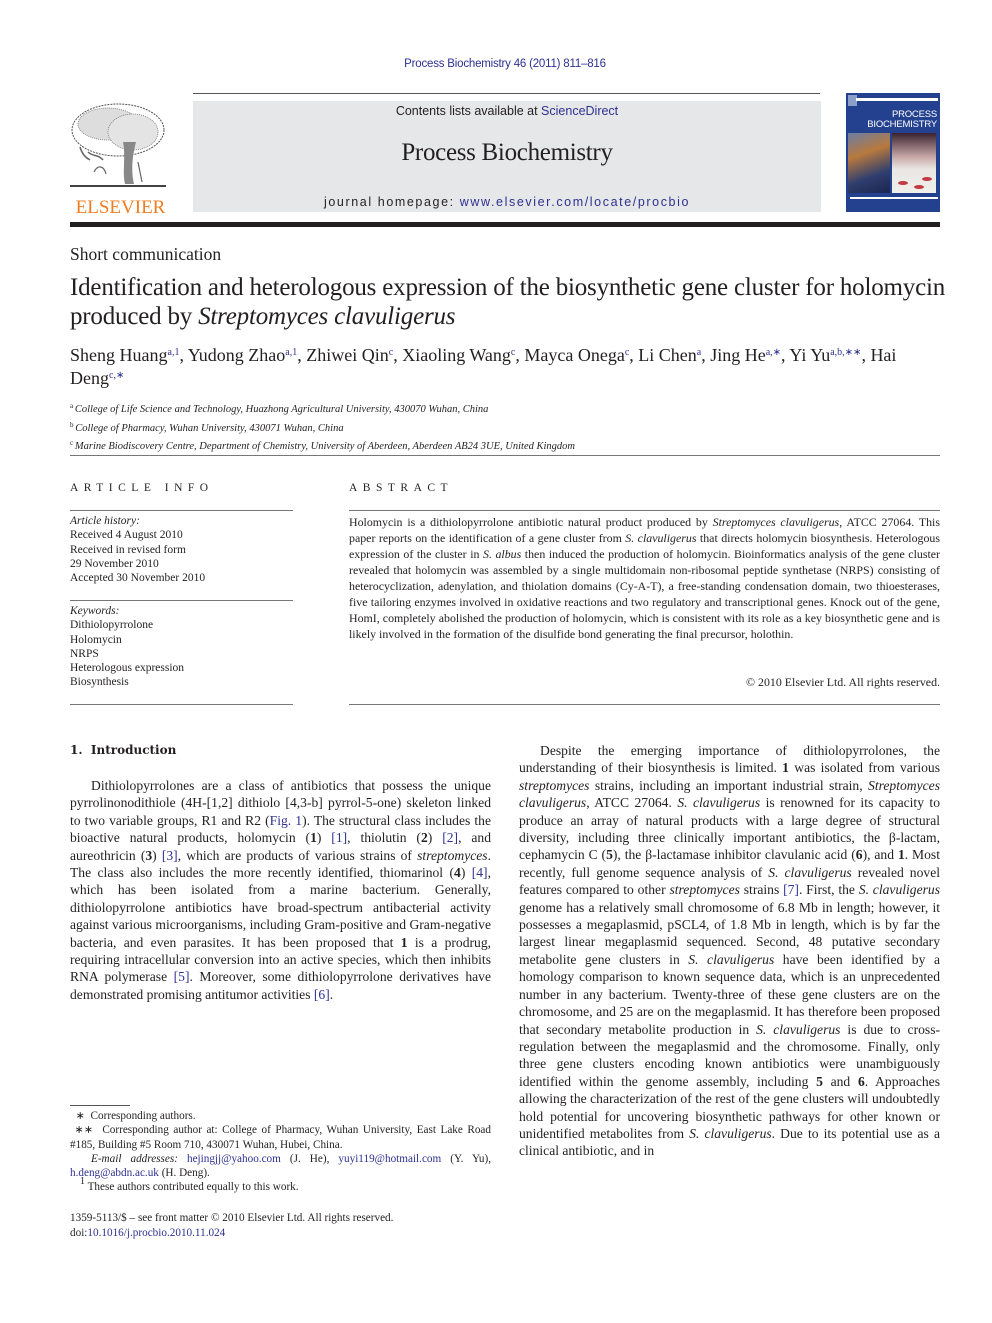 The width and height of the screenshot is (992, 1323). Describe the element at coordinates (128, 549) in the screenshot. I see `history-item: Received in revised form` at that location.